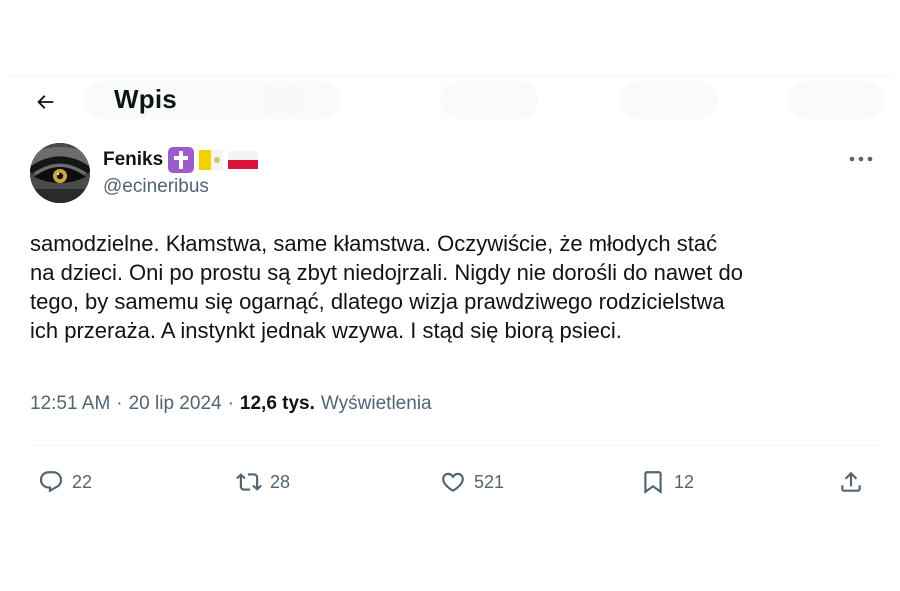 The width and height of the screenshot is (900, 591). I want to click on latin-cross-icon, so click(181, 160).